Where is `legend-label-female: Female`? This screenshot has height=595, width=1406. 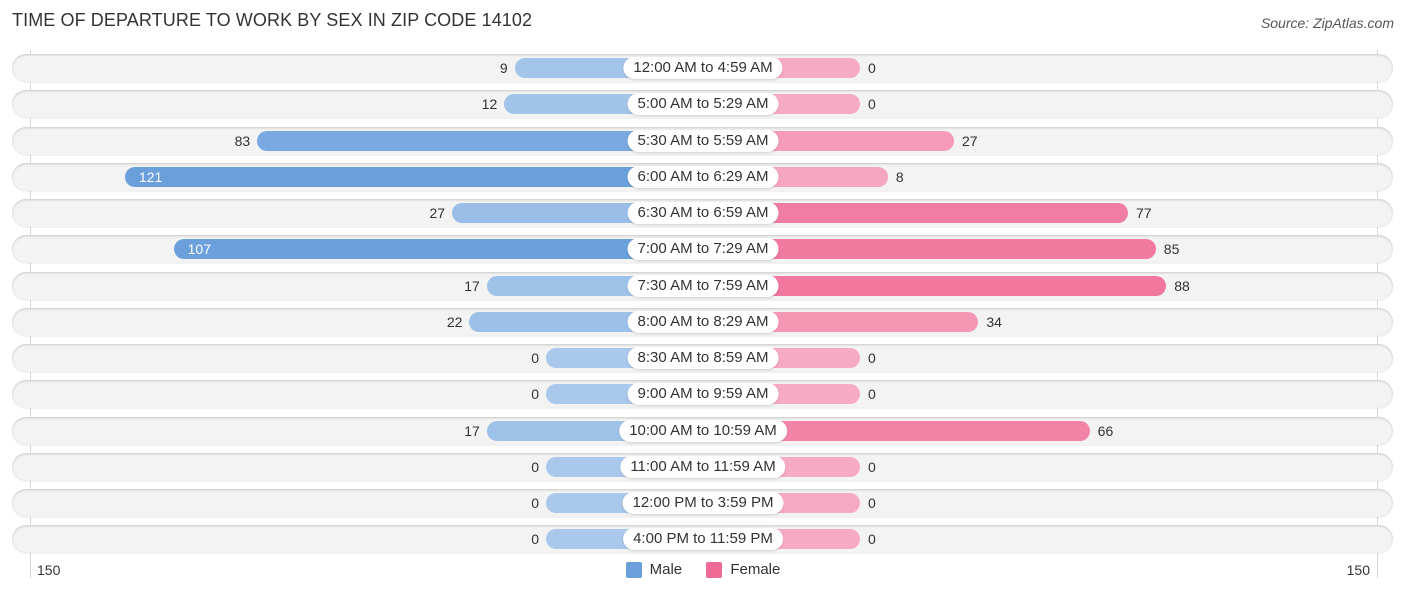 legend-label-female: Female is located at coordinates (755, 569).